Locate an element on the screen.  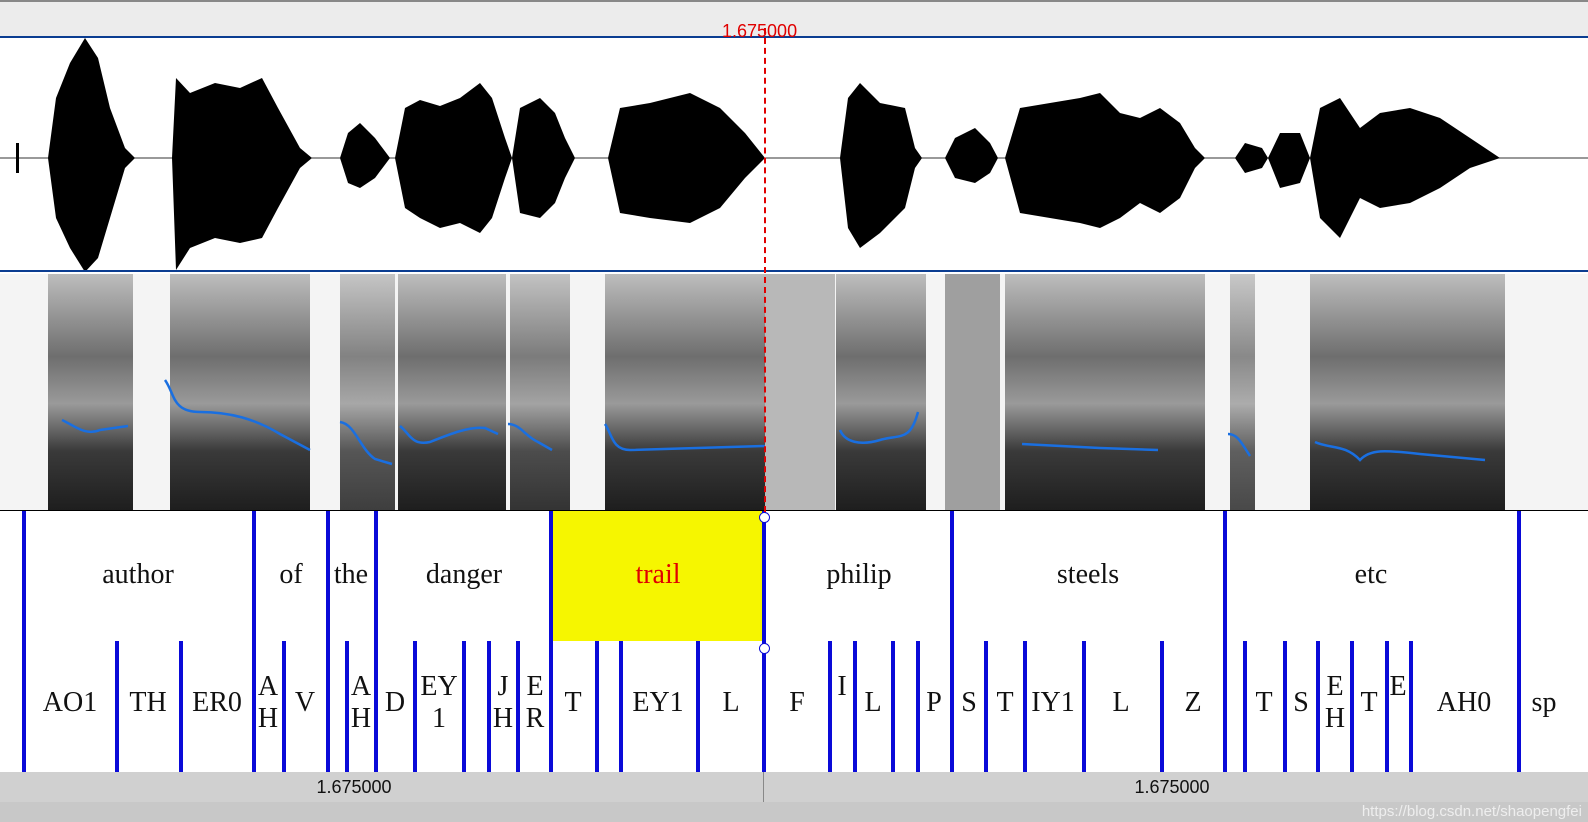
phone-label: AO1 is located at coordinates (70, 703).